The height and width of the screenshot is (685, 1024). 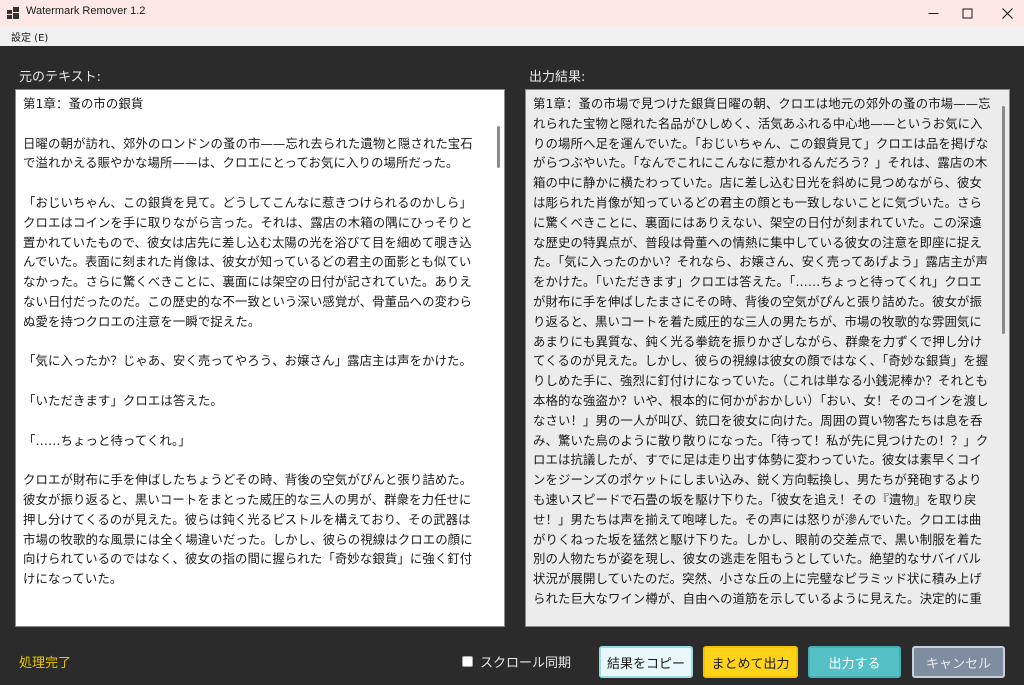 What do you see at coordinates (498, 358) in the screenshot?
I see `source-scrollbar` at bounding box center [498, 358].